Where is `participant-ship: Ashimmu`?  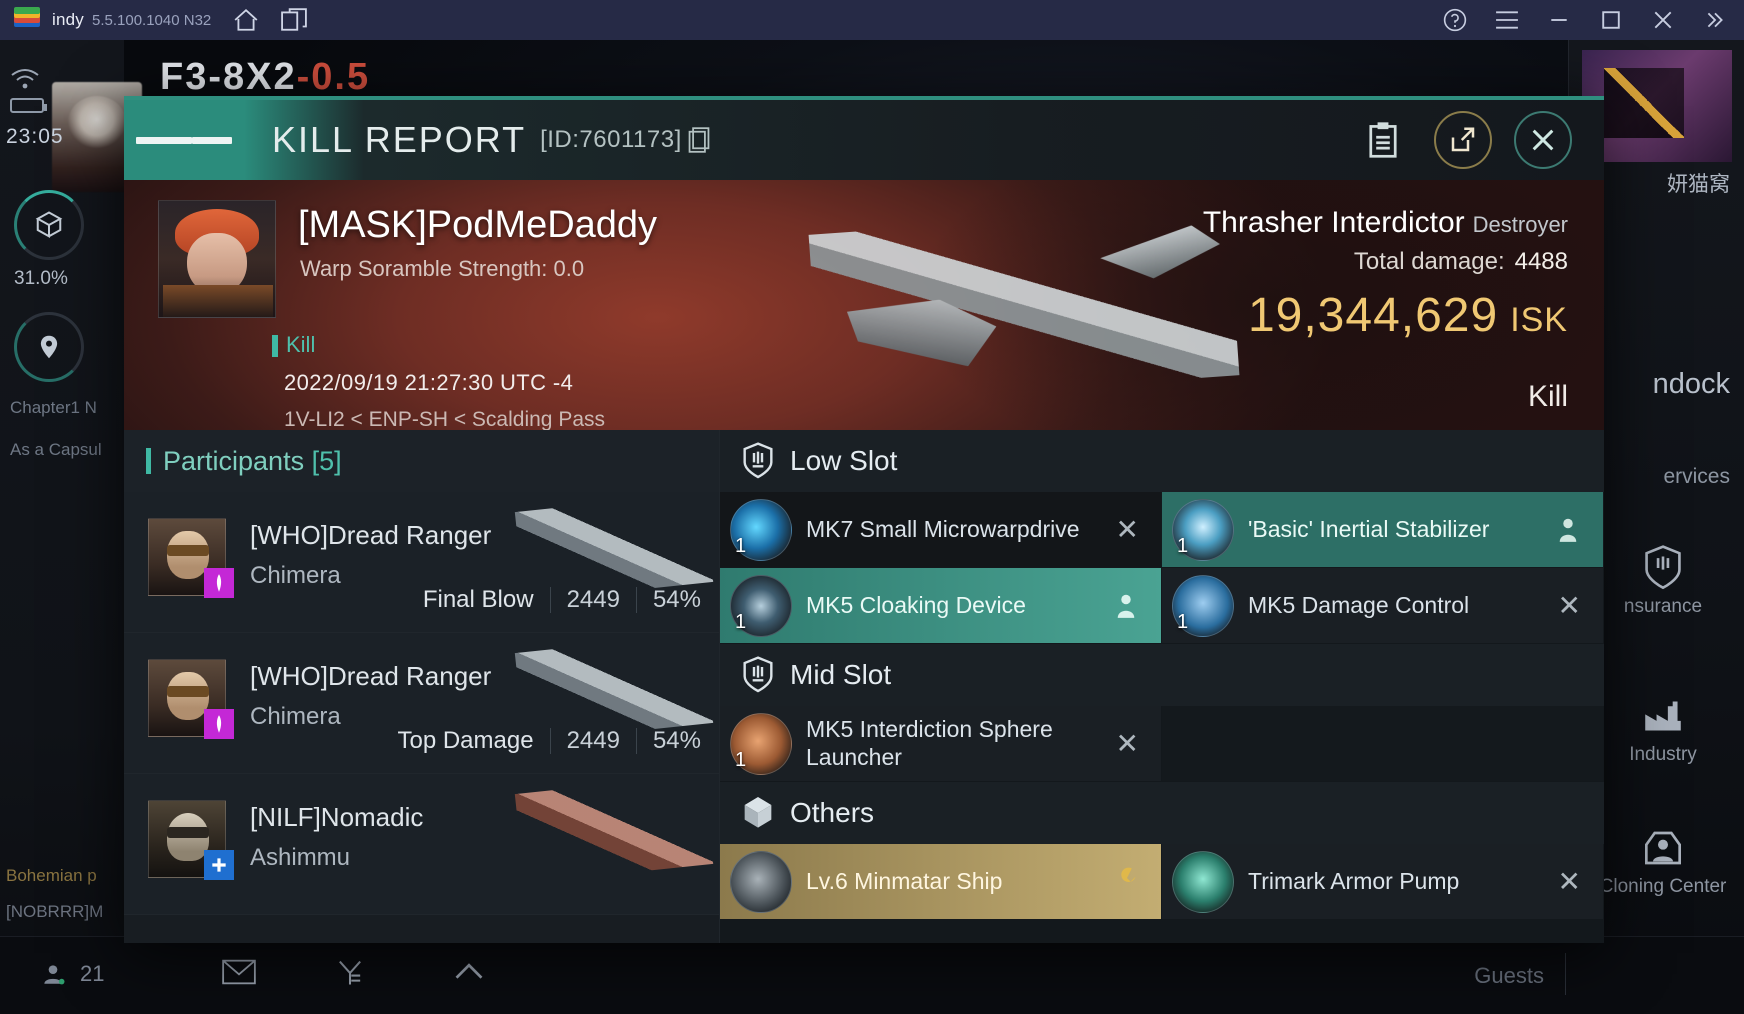 participant-ship: Ashimmu is located at coordinates (300, 857).